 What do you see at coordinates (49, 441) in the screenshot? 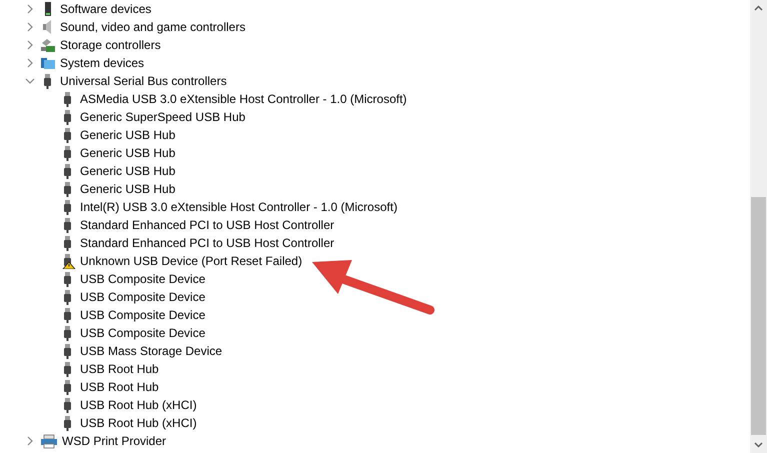
I see `printer-icon` at bounding box center [49, 441].